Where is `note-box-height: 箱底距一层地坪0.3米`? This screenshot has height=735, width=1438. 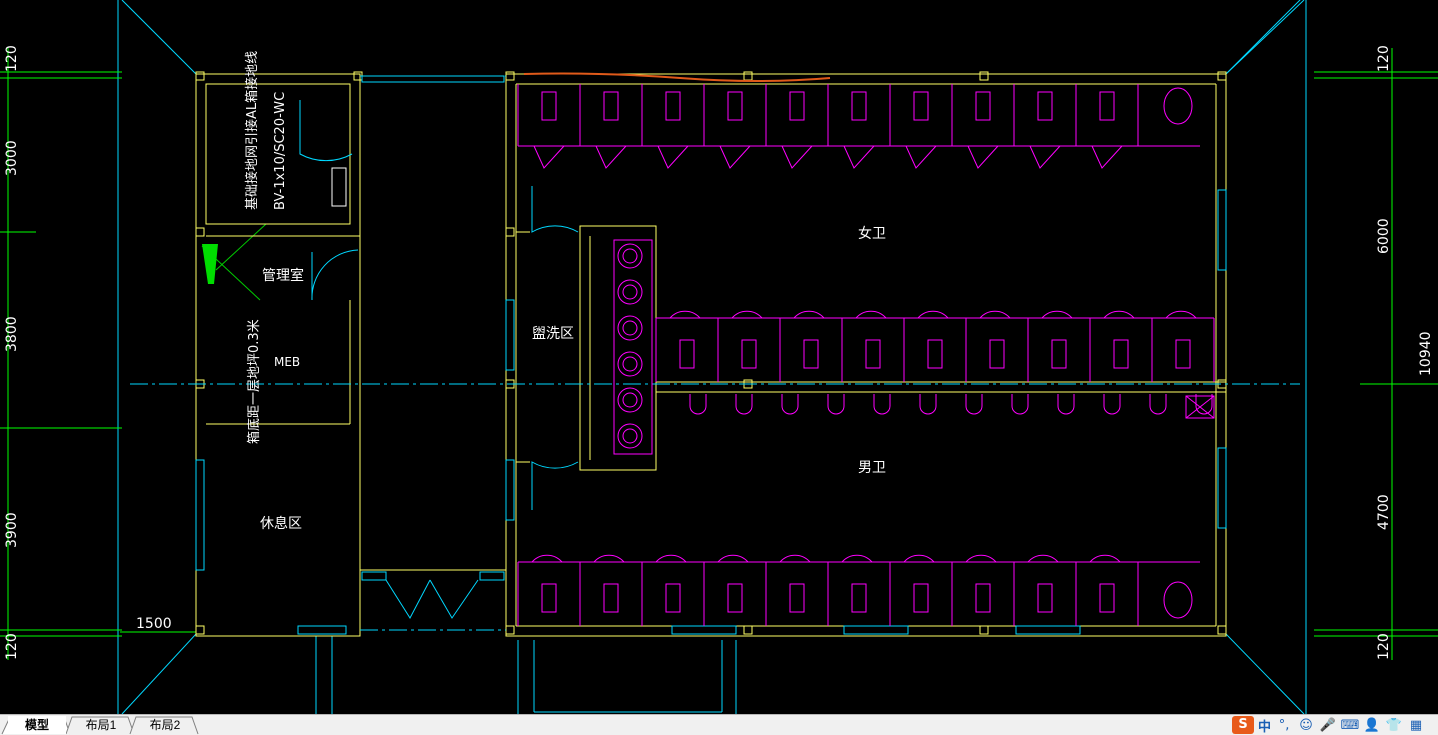 note-box-height: 箱底距一层地坪0.3米 is located at coordinates (254, 381).